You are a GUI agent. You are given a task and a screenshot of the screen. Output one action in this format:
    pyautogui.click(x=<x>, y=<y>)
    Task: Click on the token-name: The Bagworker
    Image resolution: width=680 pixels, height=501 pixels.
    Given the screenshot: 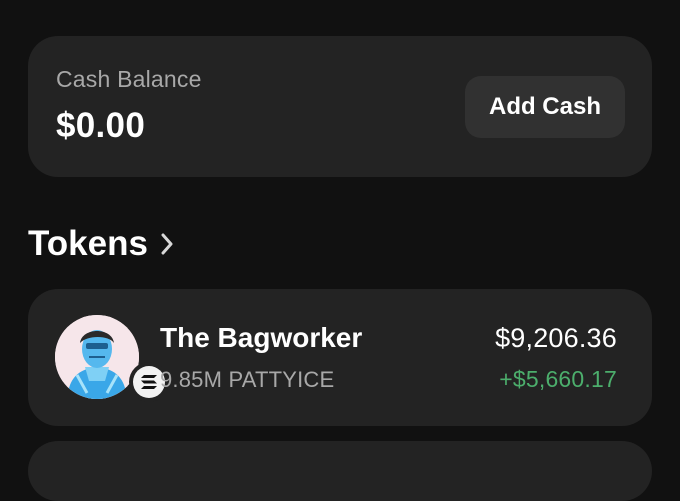 What is the action you would take?
    pyautogui.click(x=261, y=337)
    